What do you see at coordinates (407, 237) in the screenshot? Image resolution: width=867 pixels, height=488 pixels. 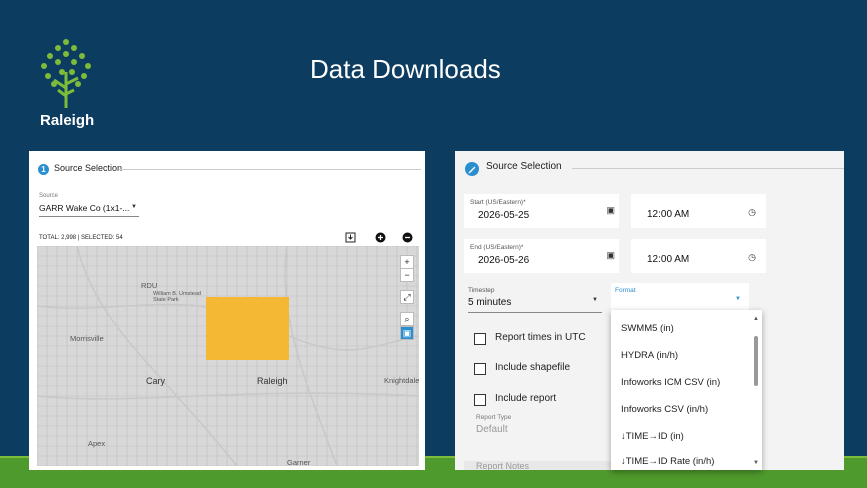 I see `remove-circle-icon` at bounding box center [407, 237].